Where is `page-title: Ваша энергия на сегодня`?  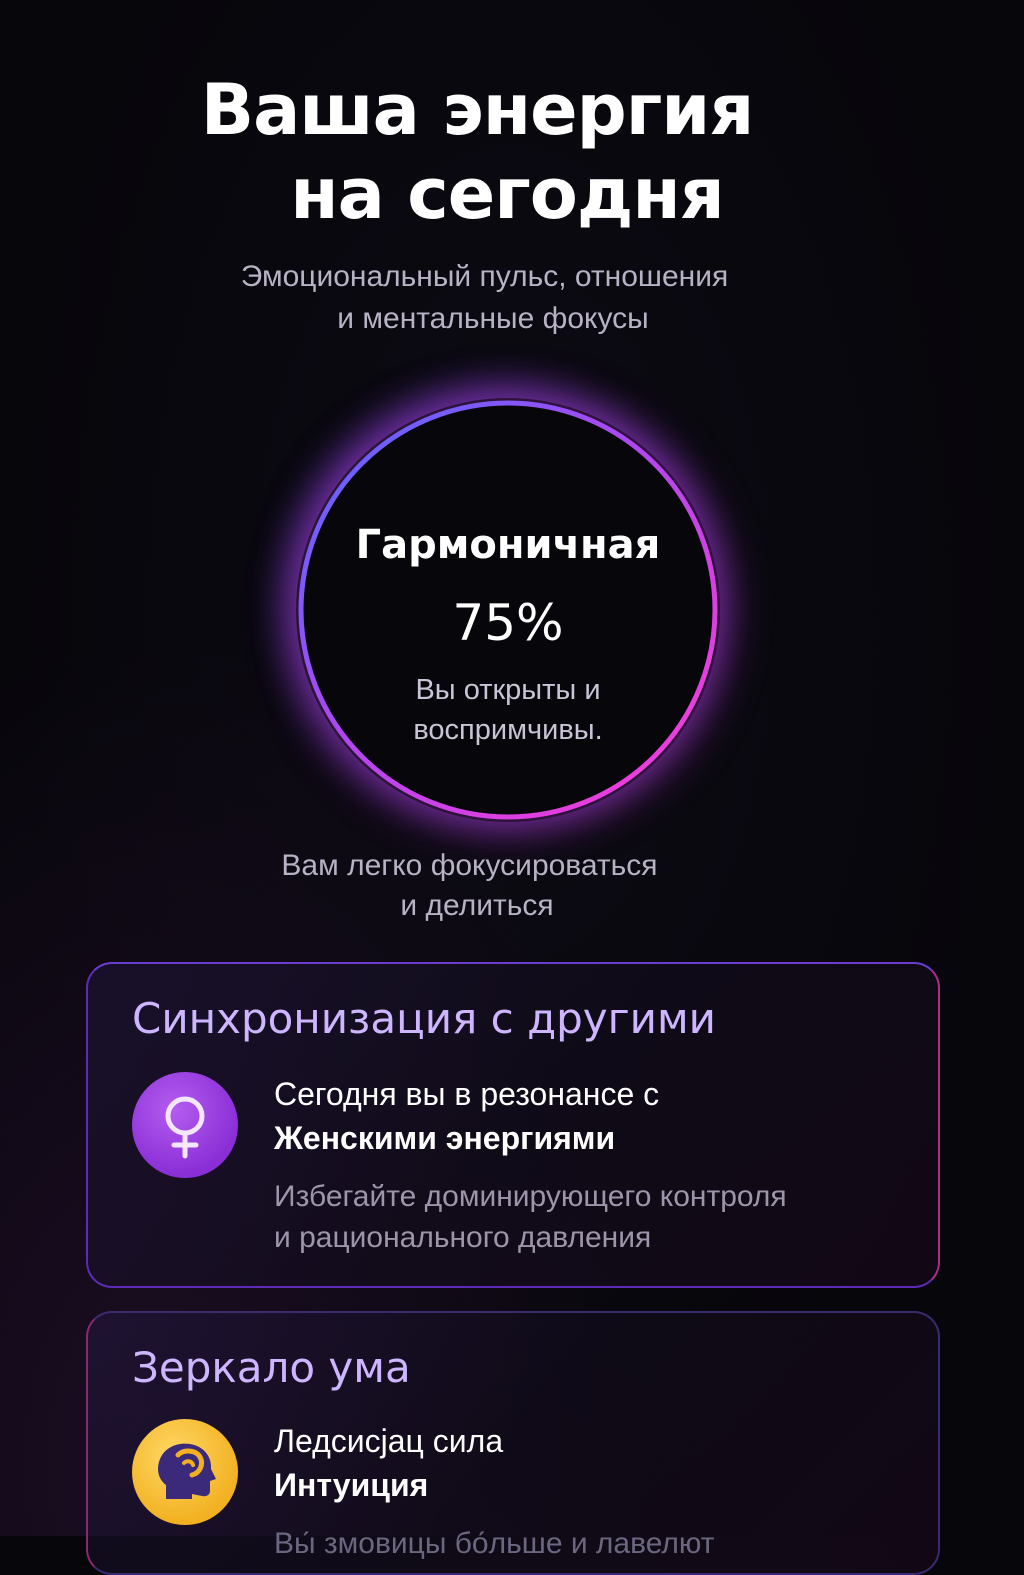
page-title: Ваша энергия на сегодня is located at coordinates (512, 152).